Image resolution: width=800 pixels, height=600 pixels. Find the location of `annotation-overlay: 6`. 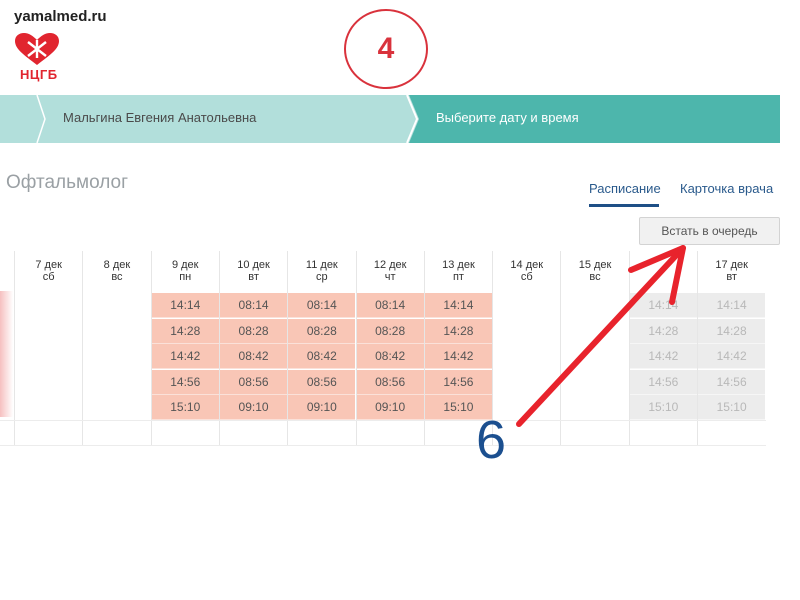

annotation-overlay: 6 is located at coordinates (581, 357).